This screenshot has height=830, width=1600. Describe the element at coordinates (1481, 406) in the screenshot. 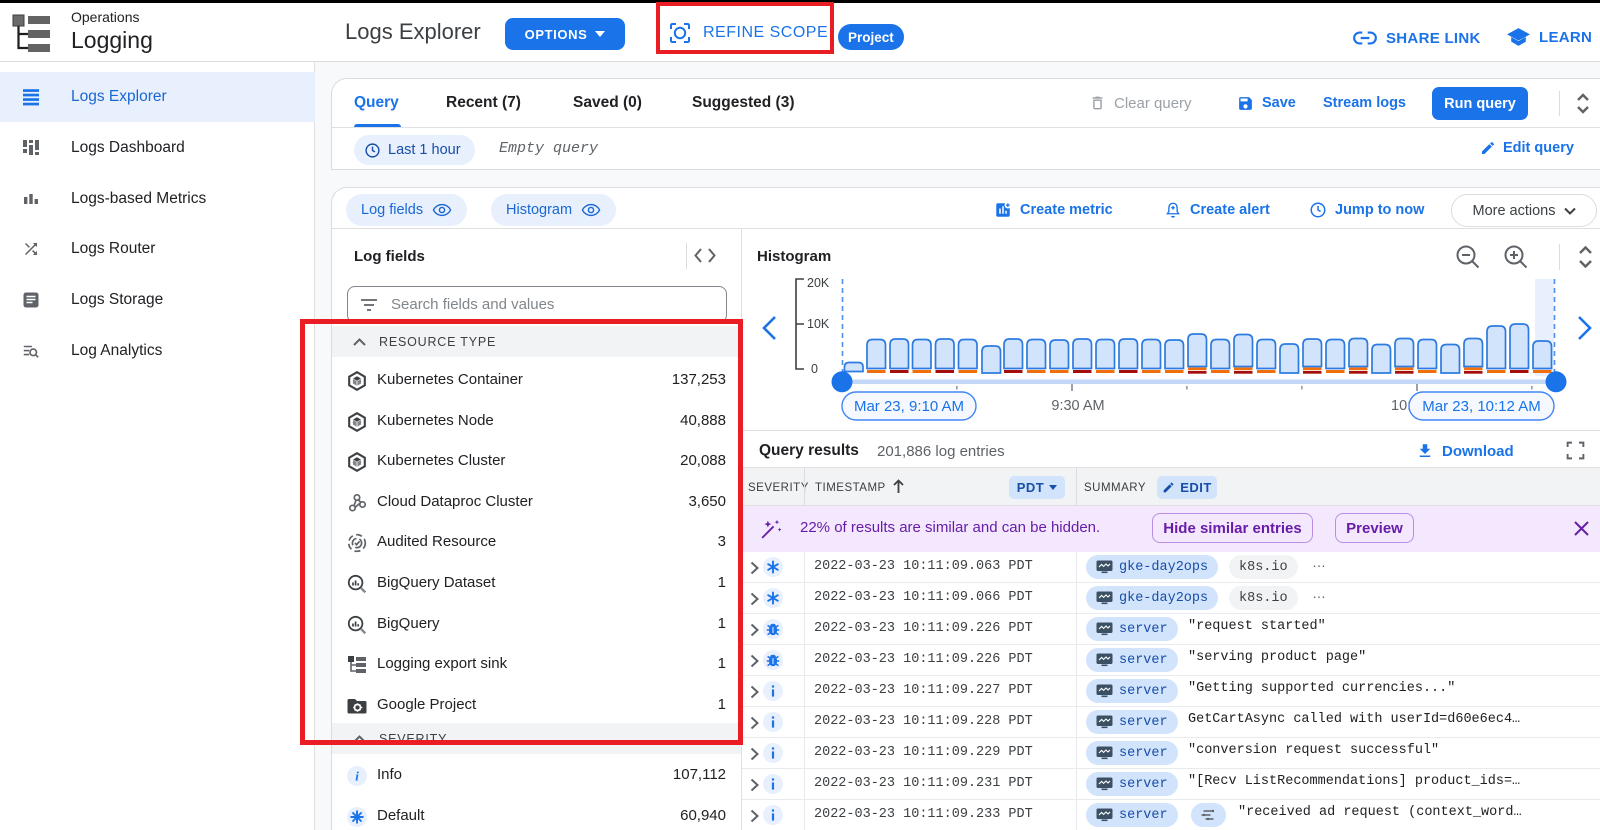

I see `svg-text: Mar 23, 10:12 AM` at that location.